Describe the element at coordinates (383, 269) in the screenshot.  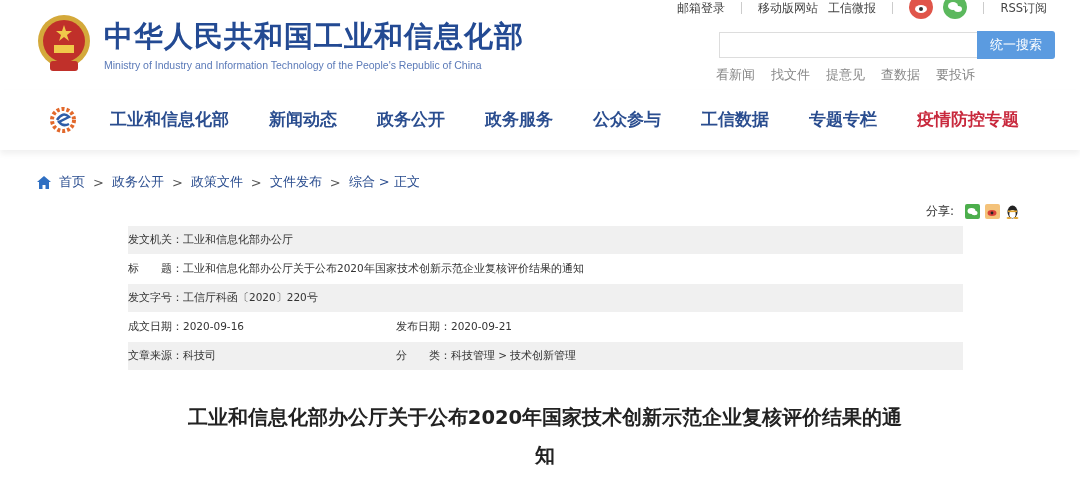
I see `meta-value: 工业和信息化部办公厅关于公布2020年国家技术创新示范企业复核评价结果的通知` at that location.